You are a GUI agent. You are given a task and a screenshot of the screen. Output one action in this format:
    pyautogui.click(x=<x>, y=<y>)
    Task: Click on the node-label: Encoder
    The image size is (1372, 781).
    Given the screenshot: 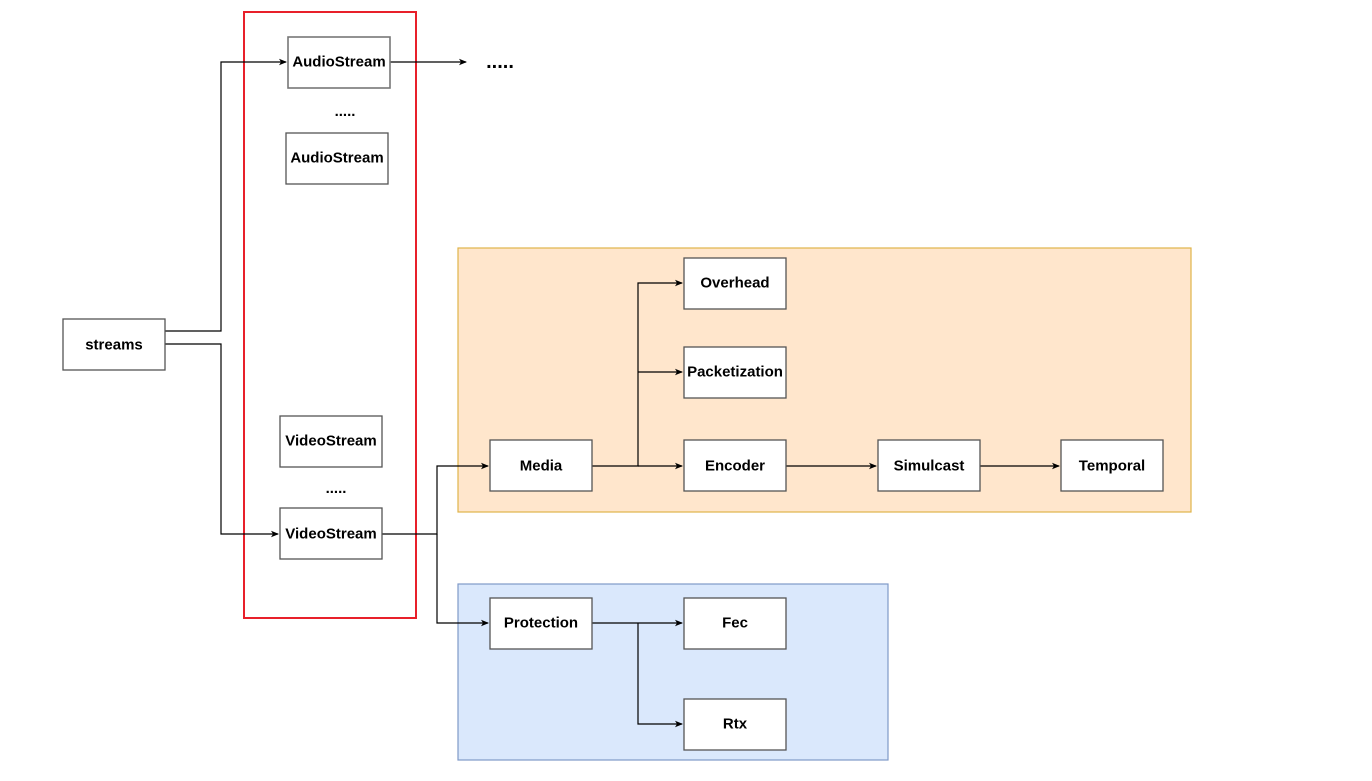 What is the action you would take?
    pyautogui.click(x=735, y=466)
    